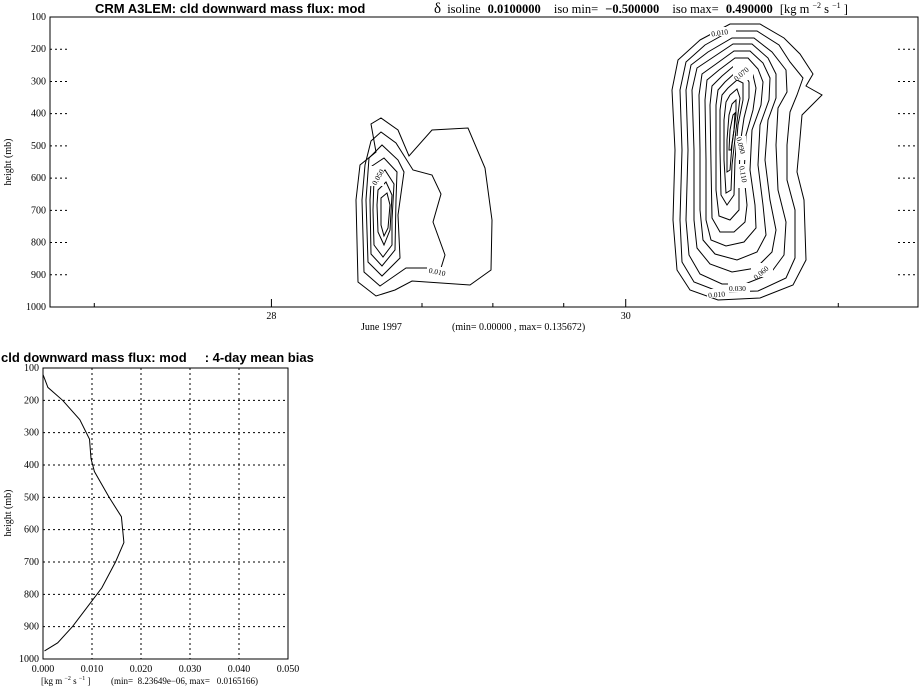 The width and height of the screenshot is (920, 687). Describe the element at coordinates (38, 81) in the screenshot. I see `contour-y-tick-label: 300` at that location.